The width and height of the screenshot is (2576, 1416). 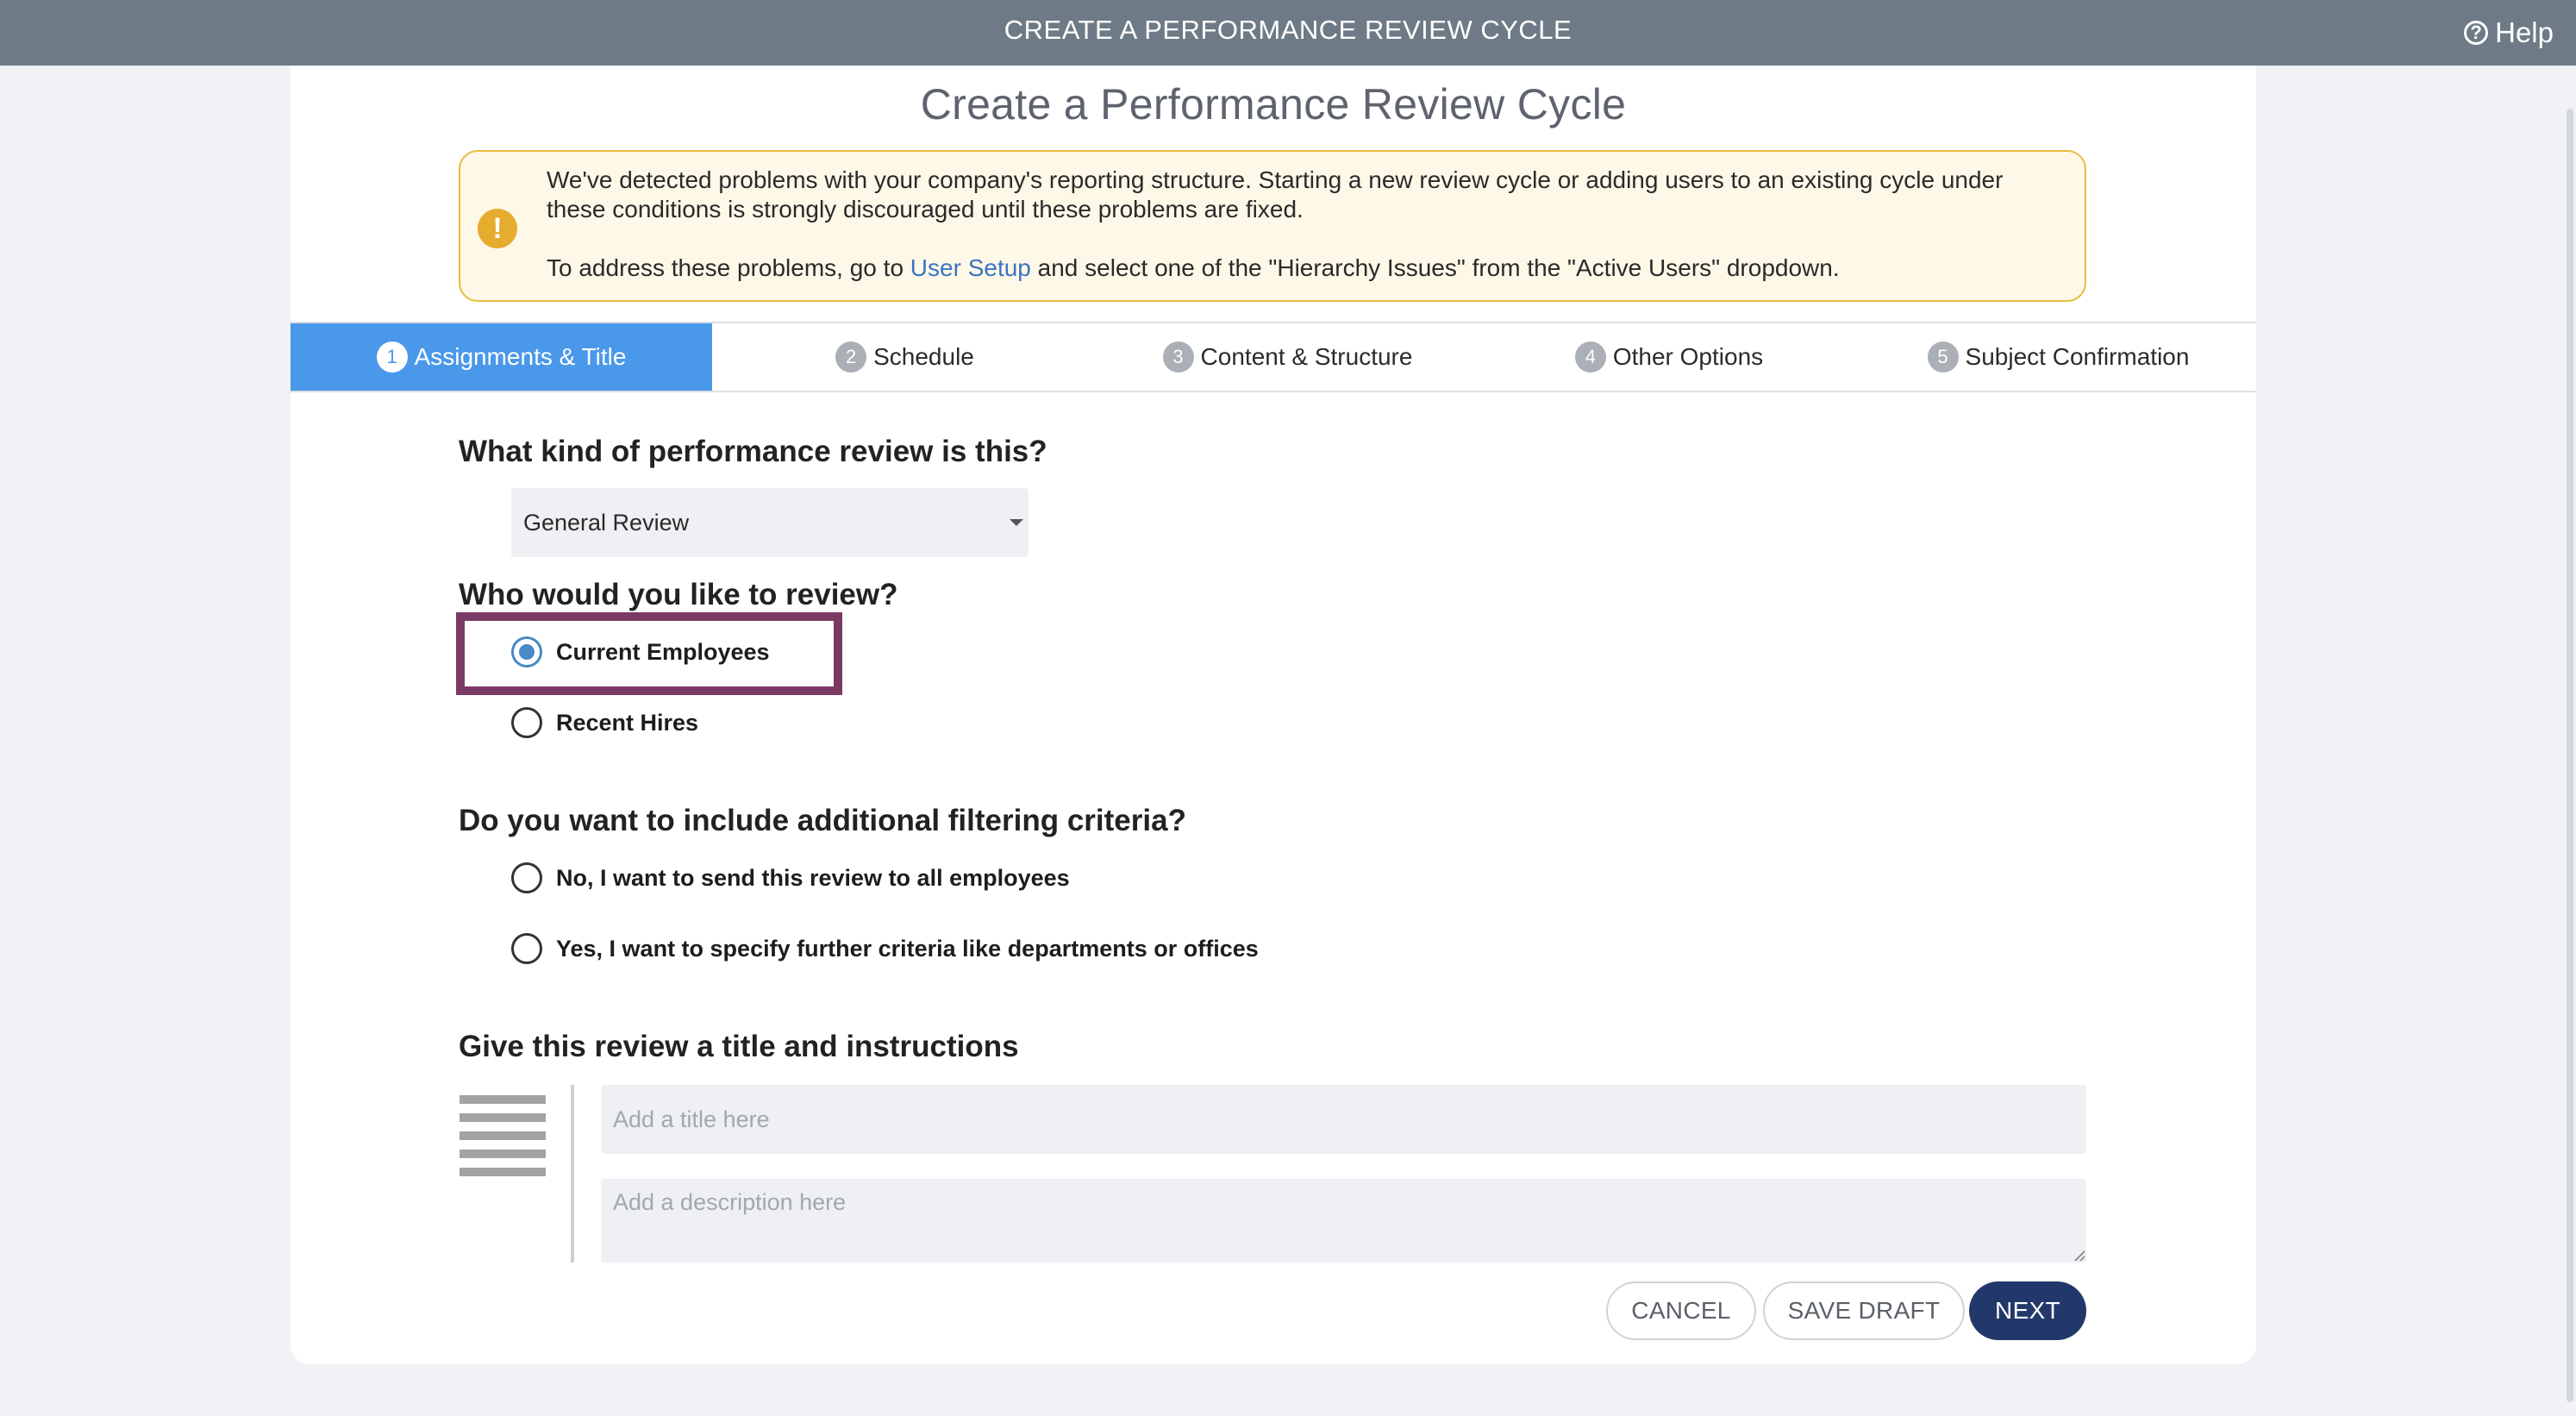 I want to click on radio-current-employees: Current Employees, so click(x=640, y=651).